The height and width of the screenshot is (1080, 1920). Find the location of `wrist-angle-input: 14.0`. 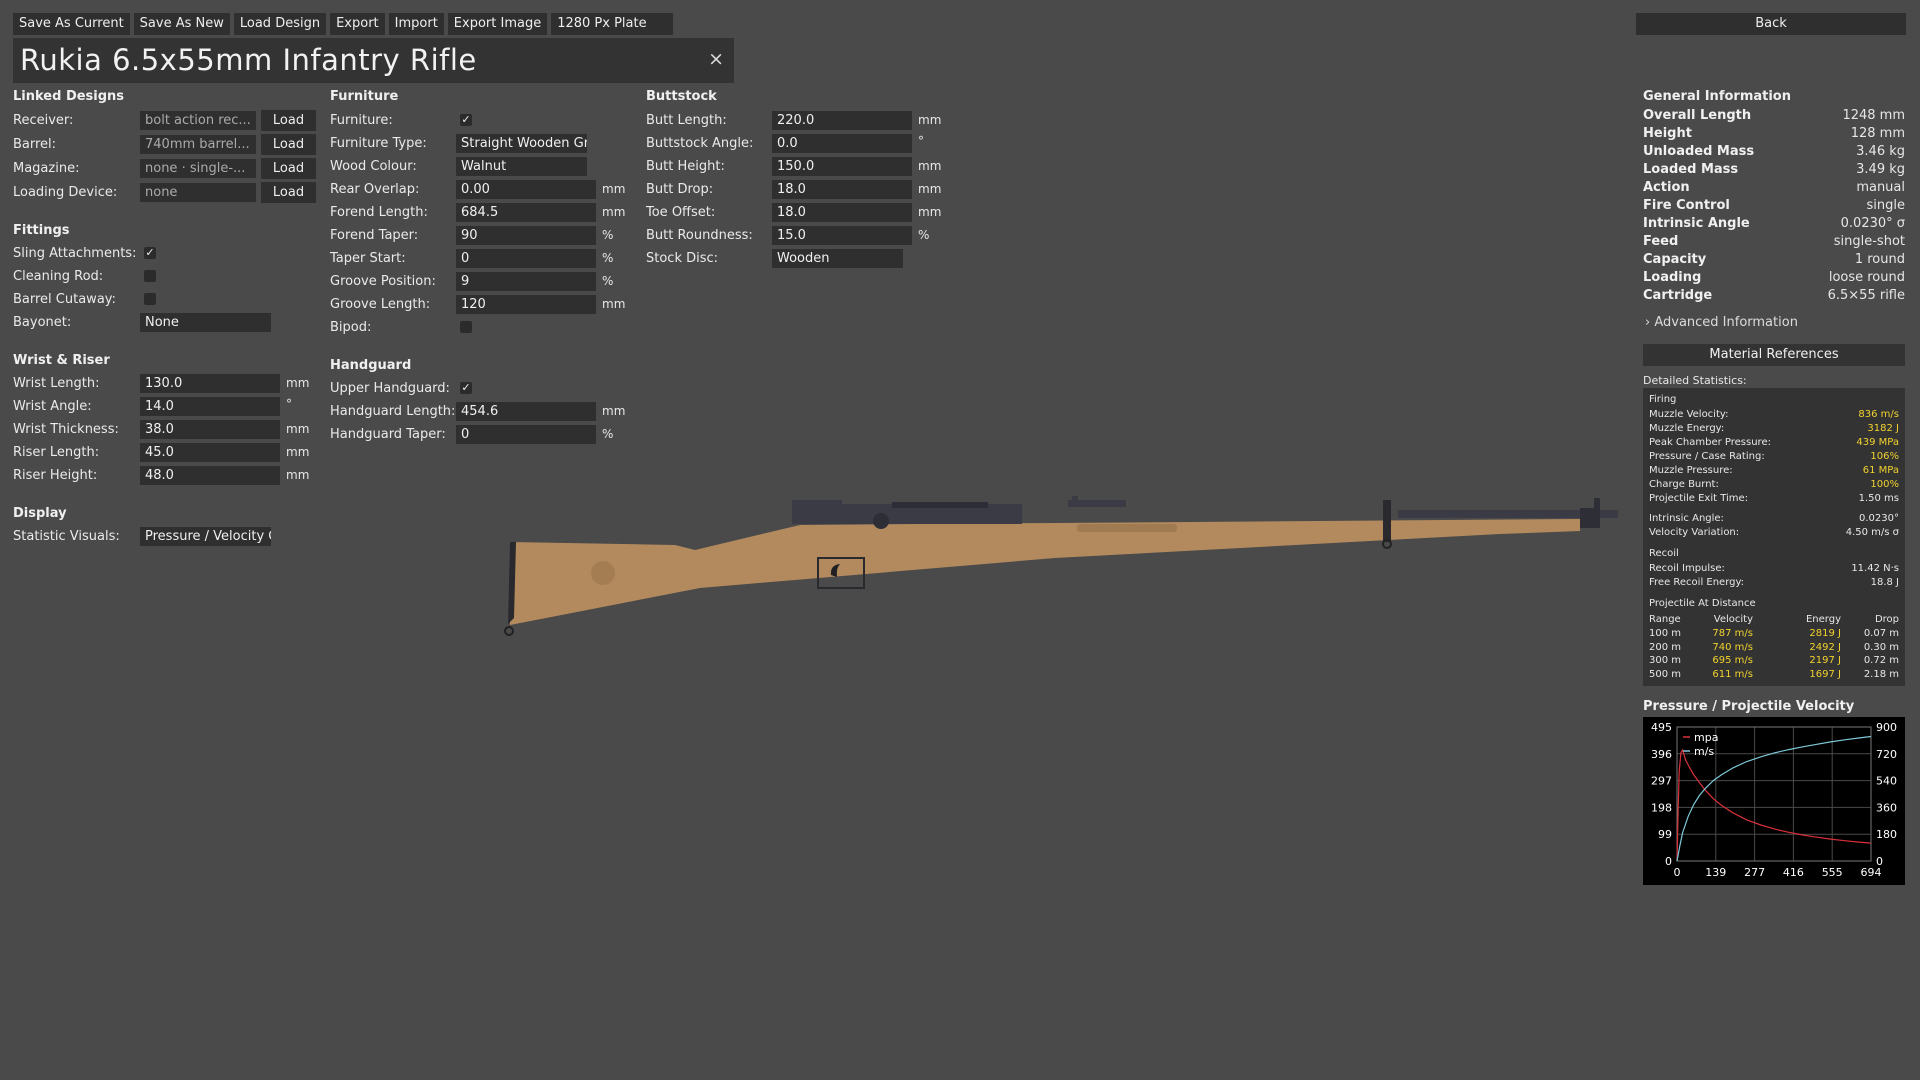

wrist-angle-input: 14.0 is located at coordinates (210, 406).